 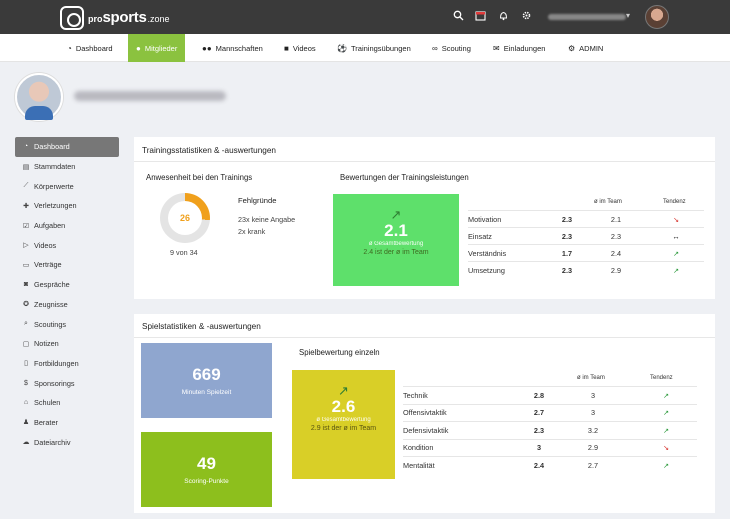 What do you see at coordinates (69, 48) in the screenshot?
I see `dashboard-icon: ◔` at bounding box center [69, 48].